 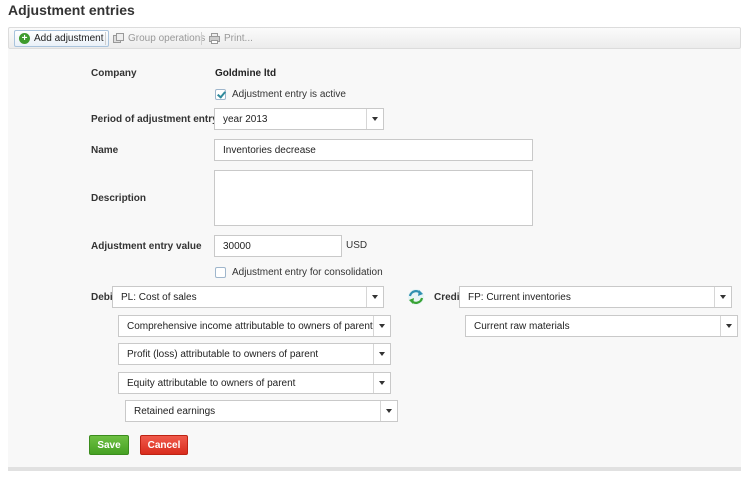 What do you see at coordinates (164, 445) in the screenshot?
I see `cancel-button: Cancel` at bounding box center [164, 445].